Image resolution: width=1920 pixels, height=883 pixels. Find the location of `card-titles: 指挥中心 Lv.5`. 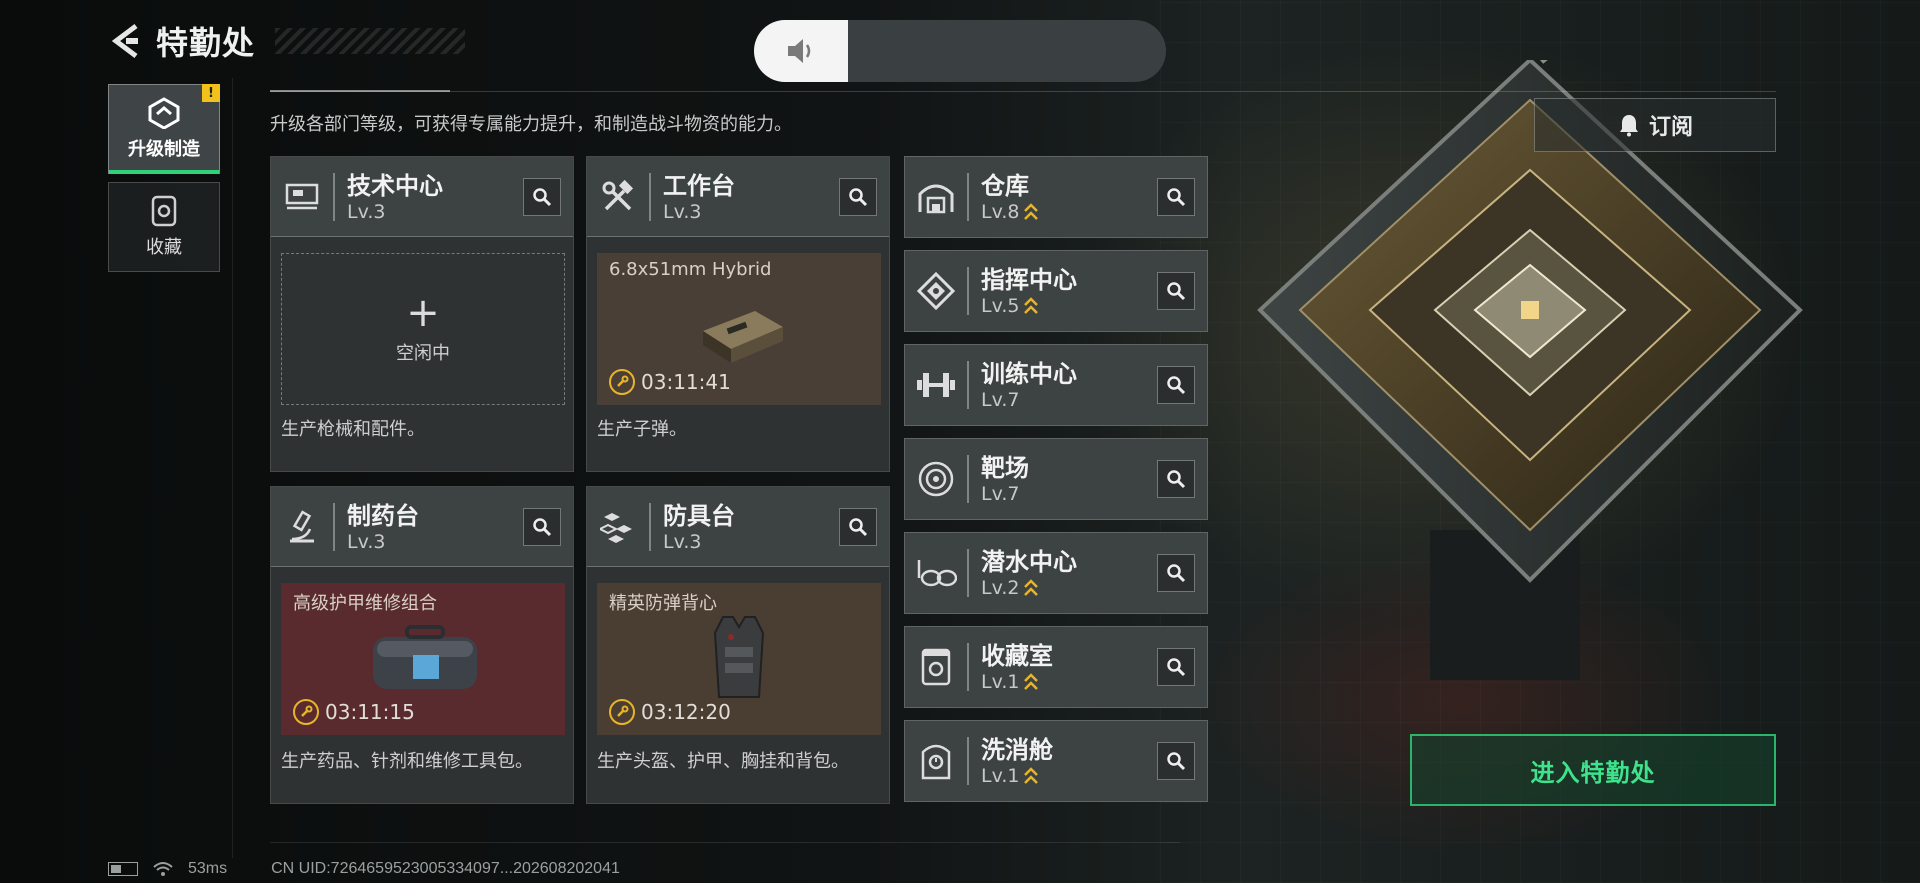

card-titles: 指挥中心 Lv.5 is located at coordinates (1069, 291).